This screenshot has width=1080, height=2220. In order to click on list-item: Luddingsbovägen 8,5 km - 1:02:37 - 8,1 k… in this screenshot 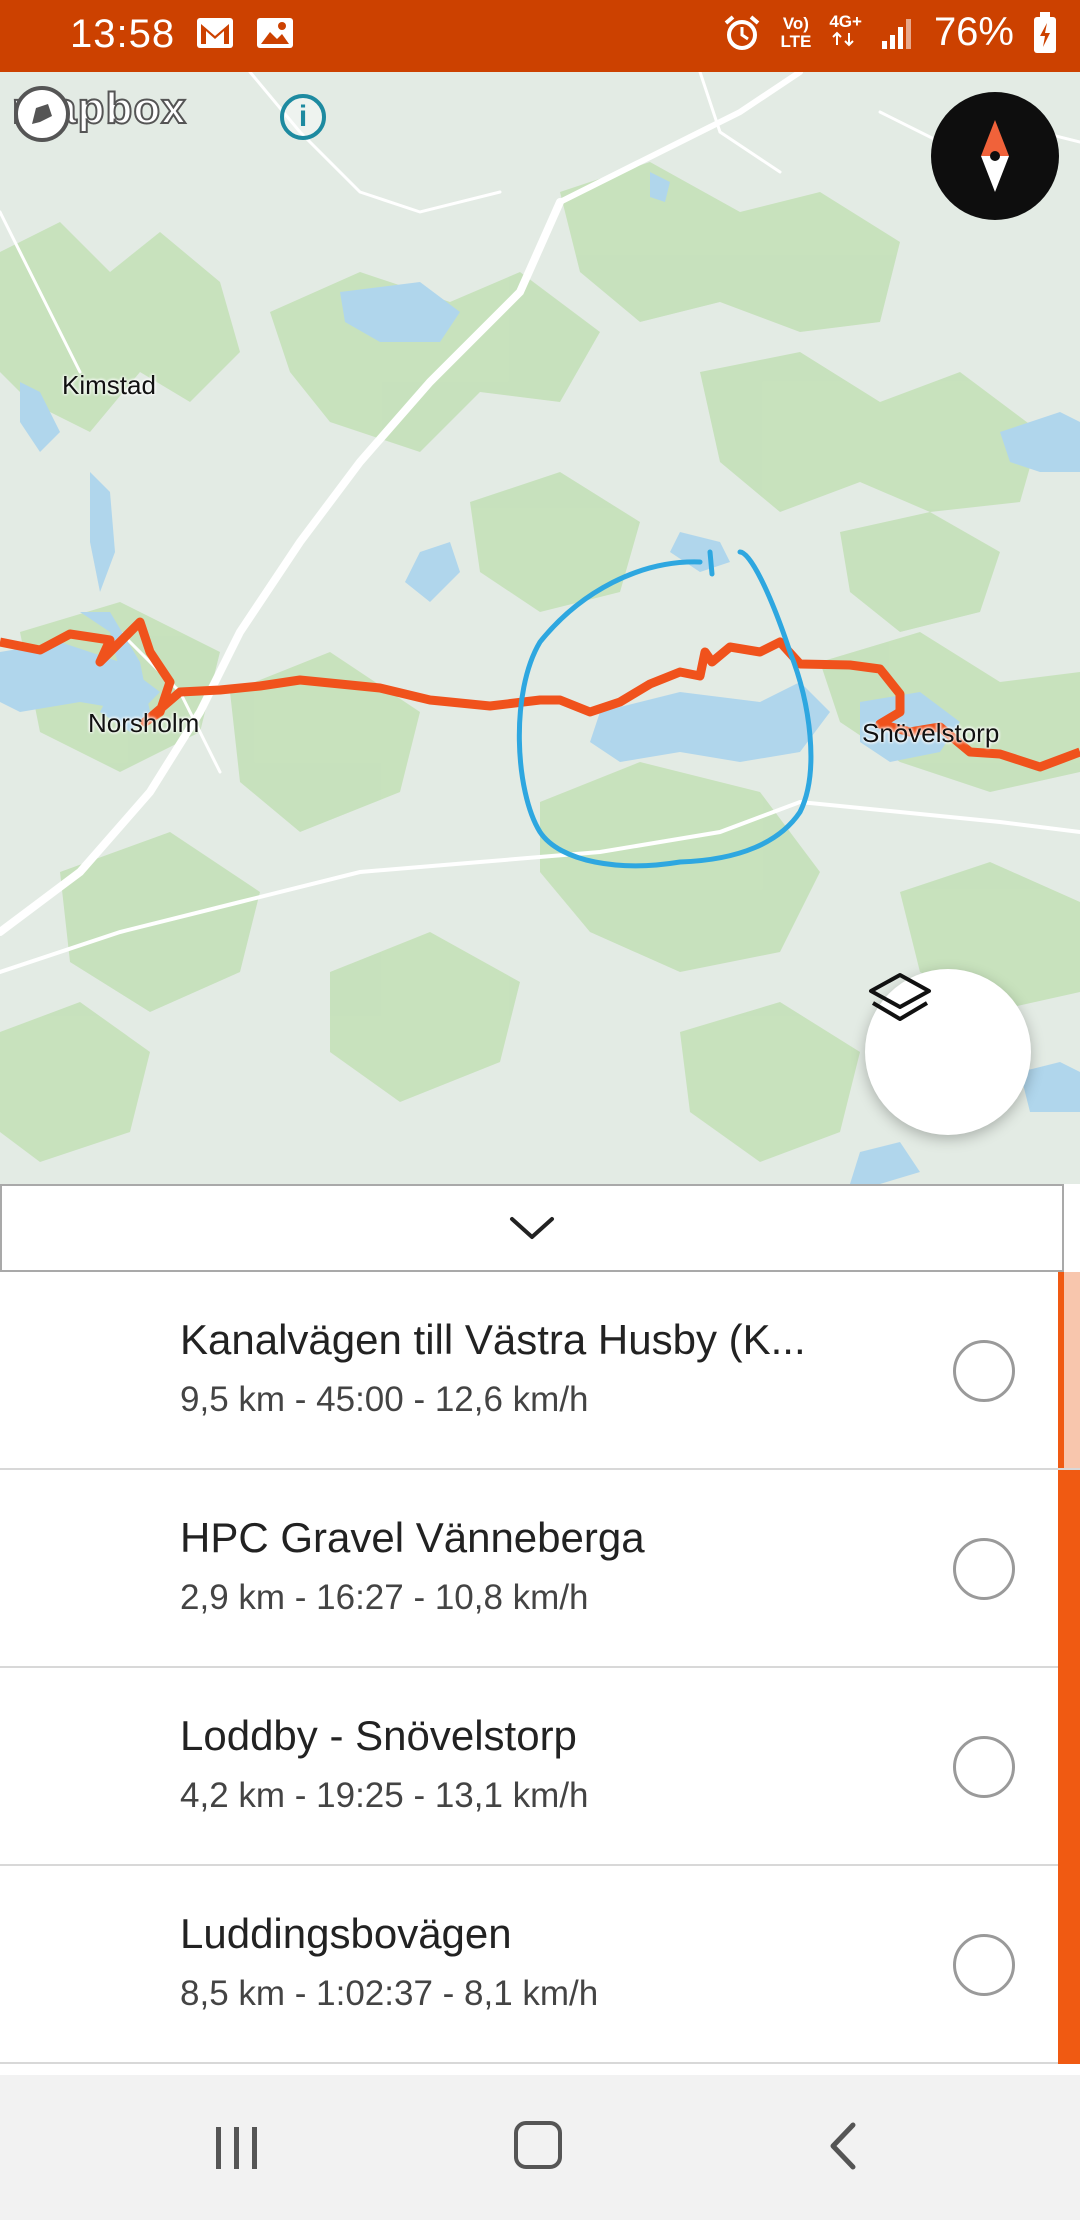, I will do `click(540, 1965)`.